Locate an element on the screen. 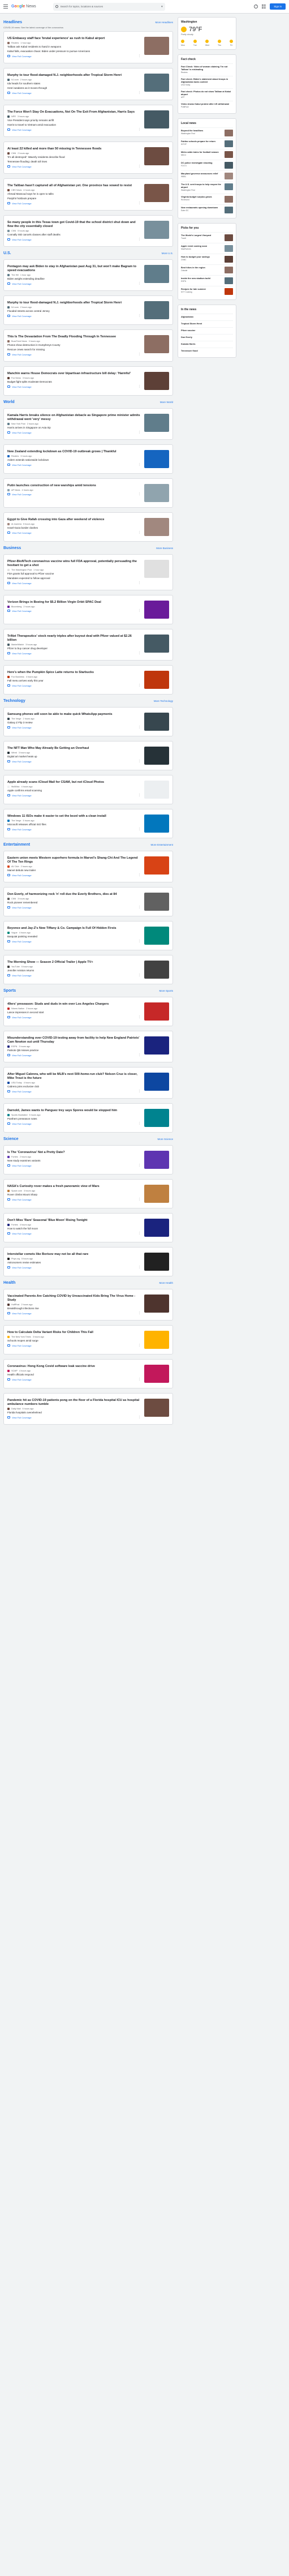 The height and width of the screenshot is (2576, 289). related-headline: How to watch the full moon is located at coordinates (74, 1229).